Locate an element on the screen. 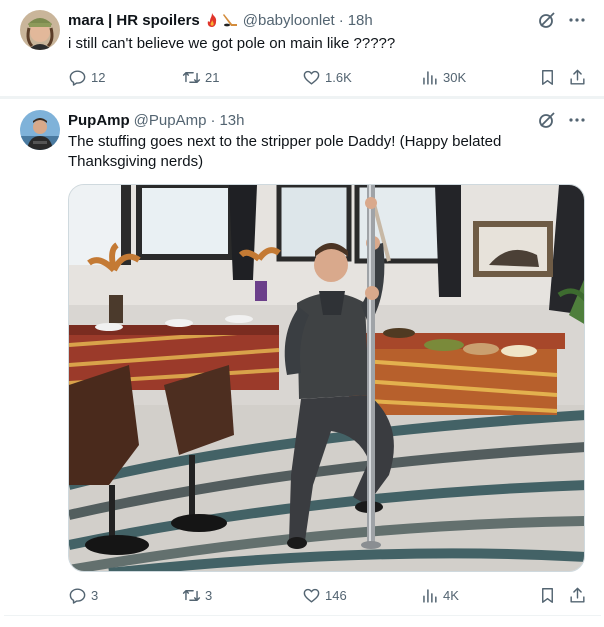 Image resolution: width=604 pixels, height=627 pixels. timestamp: 18h is located at coordinates (360, 20).